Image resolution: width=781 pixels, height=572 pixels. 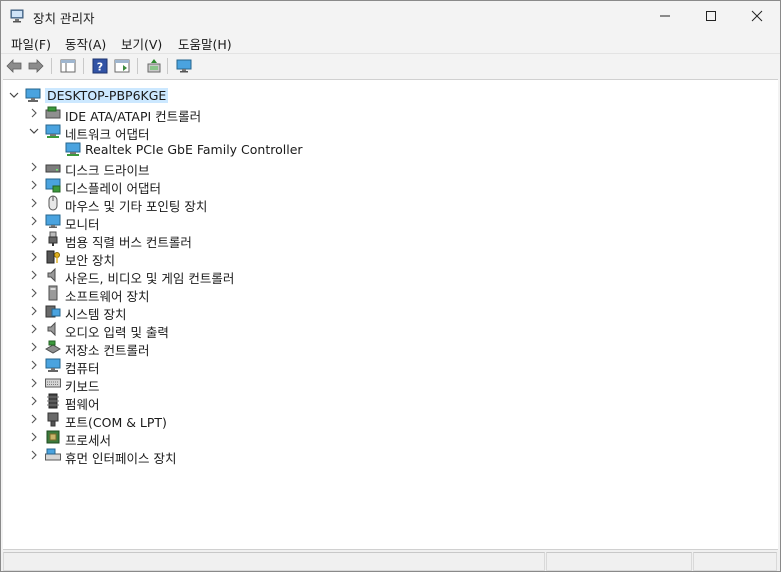 I want to click on software-device-icon, so click(x=53, y=293).